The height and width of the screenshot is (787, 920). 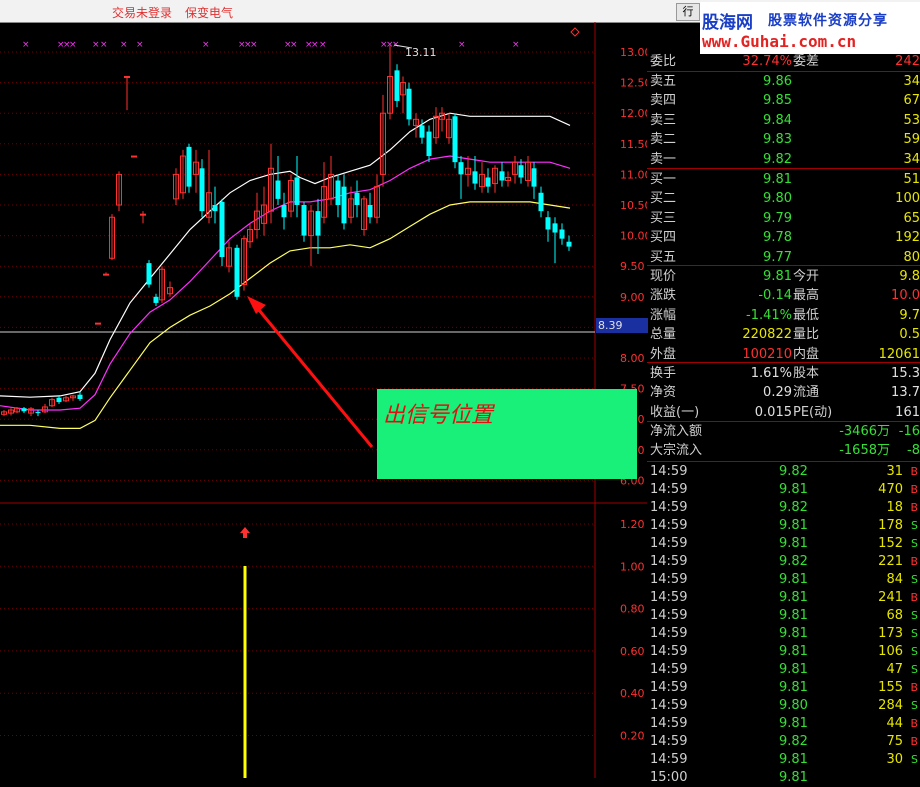 What do you see at coordinates (783, 562) in the screenshot?
I see `tick-row: 14:59 9.82 221 B` at bounding box center [783, 562].